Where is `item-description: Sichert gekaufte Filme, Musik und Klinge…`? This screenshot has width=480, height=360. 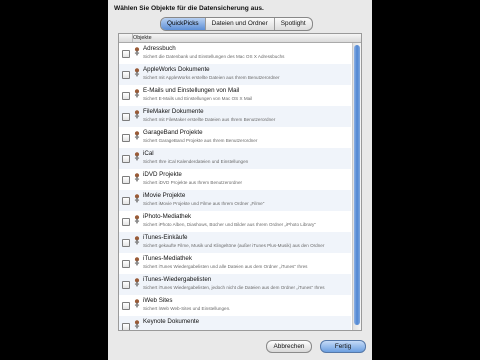
item-description: Sichert gekaufte Filme, Musik und Klinge… is located at coordinates (234, 245).